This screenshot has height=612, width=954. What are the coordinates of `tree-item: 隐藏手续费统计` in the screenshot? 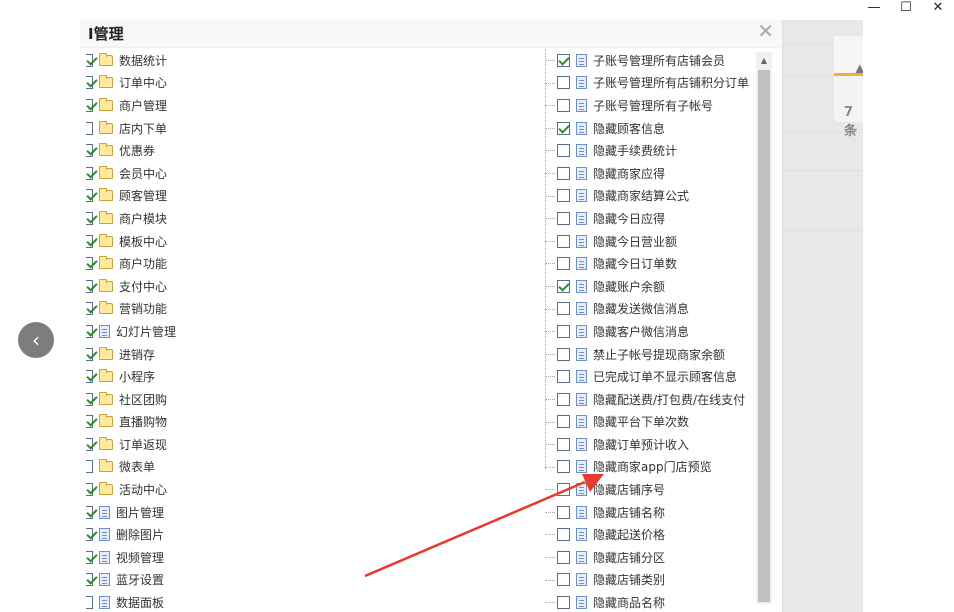 It's located at (653, 150).